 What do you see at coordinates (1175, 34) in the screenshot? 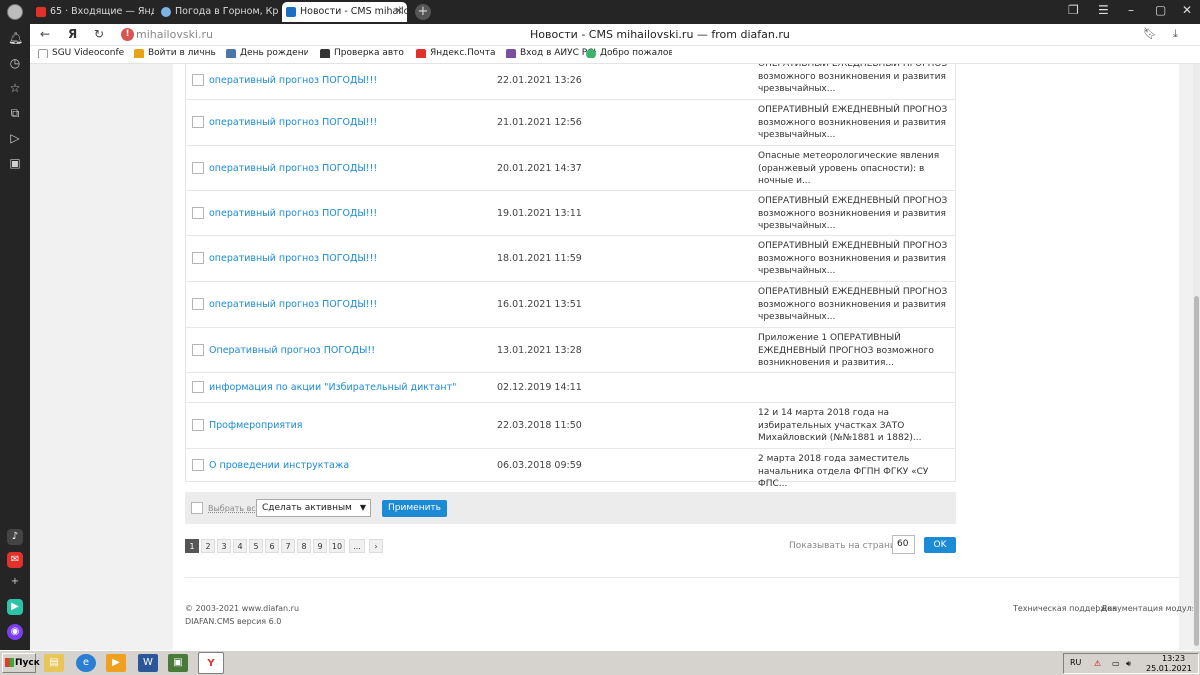
I see `download-icon: ⤓` at bounding box center [1175, 34].